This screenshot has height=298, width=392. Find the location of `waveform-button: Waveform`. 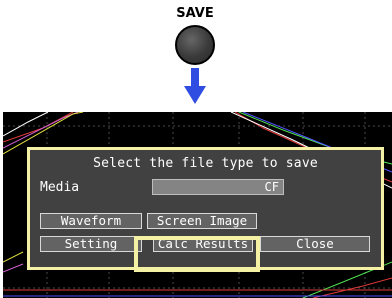

waveform-button: Waveform is located at coordinates (91, 221).